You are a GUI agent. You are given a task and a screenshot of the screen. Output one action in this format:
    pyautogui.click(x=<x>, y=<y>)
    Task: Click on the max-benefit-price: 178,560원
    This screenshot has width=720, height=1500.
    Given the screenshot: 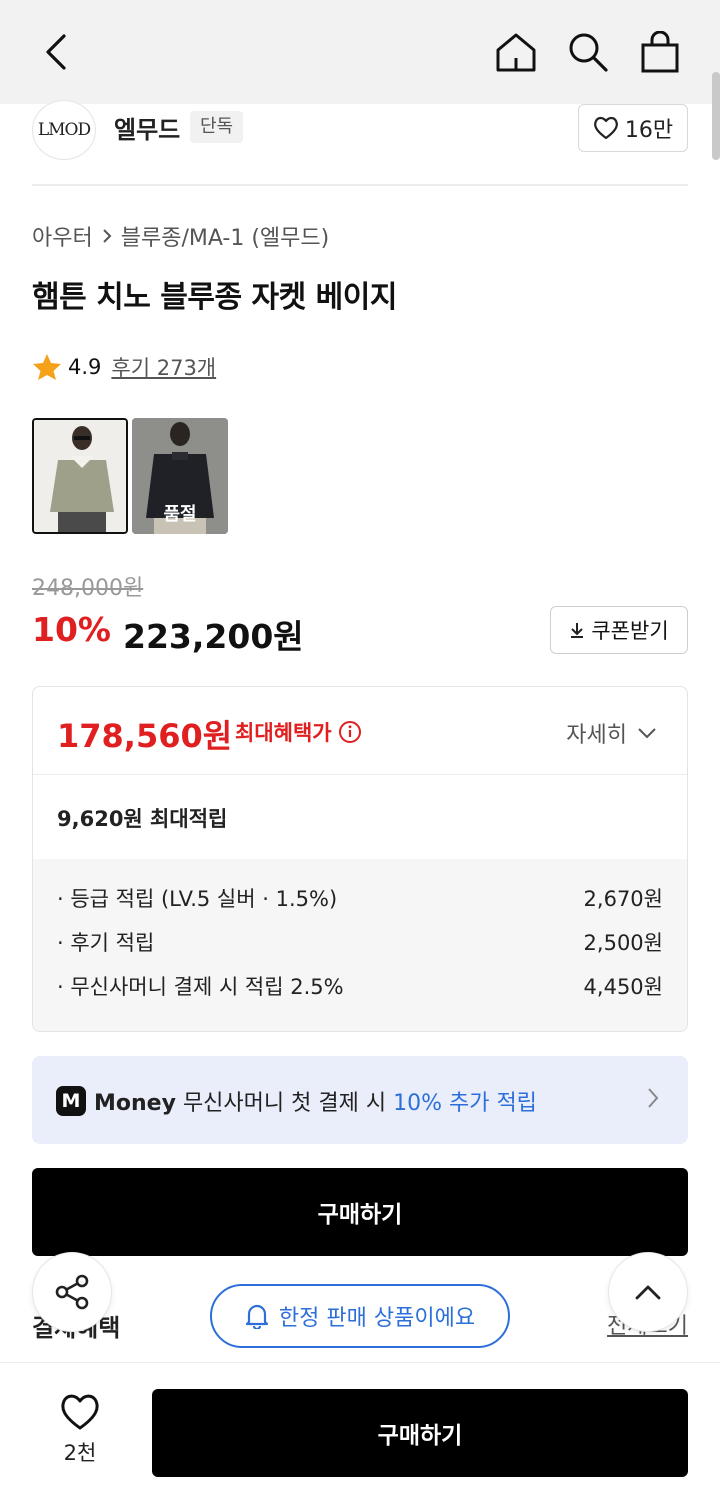 What is the action you would take?
    pyautogui.click(x=145, y=736)
    